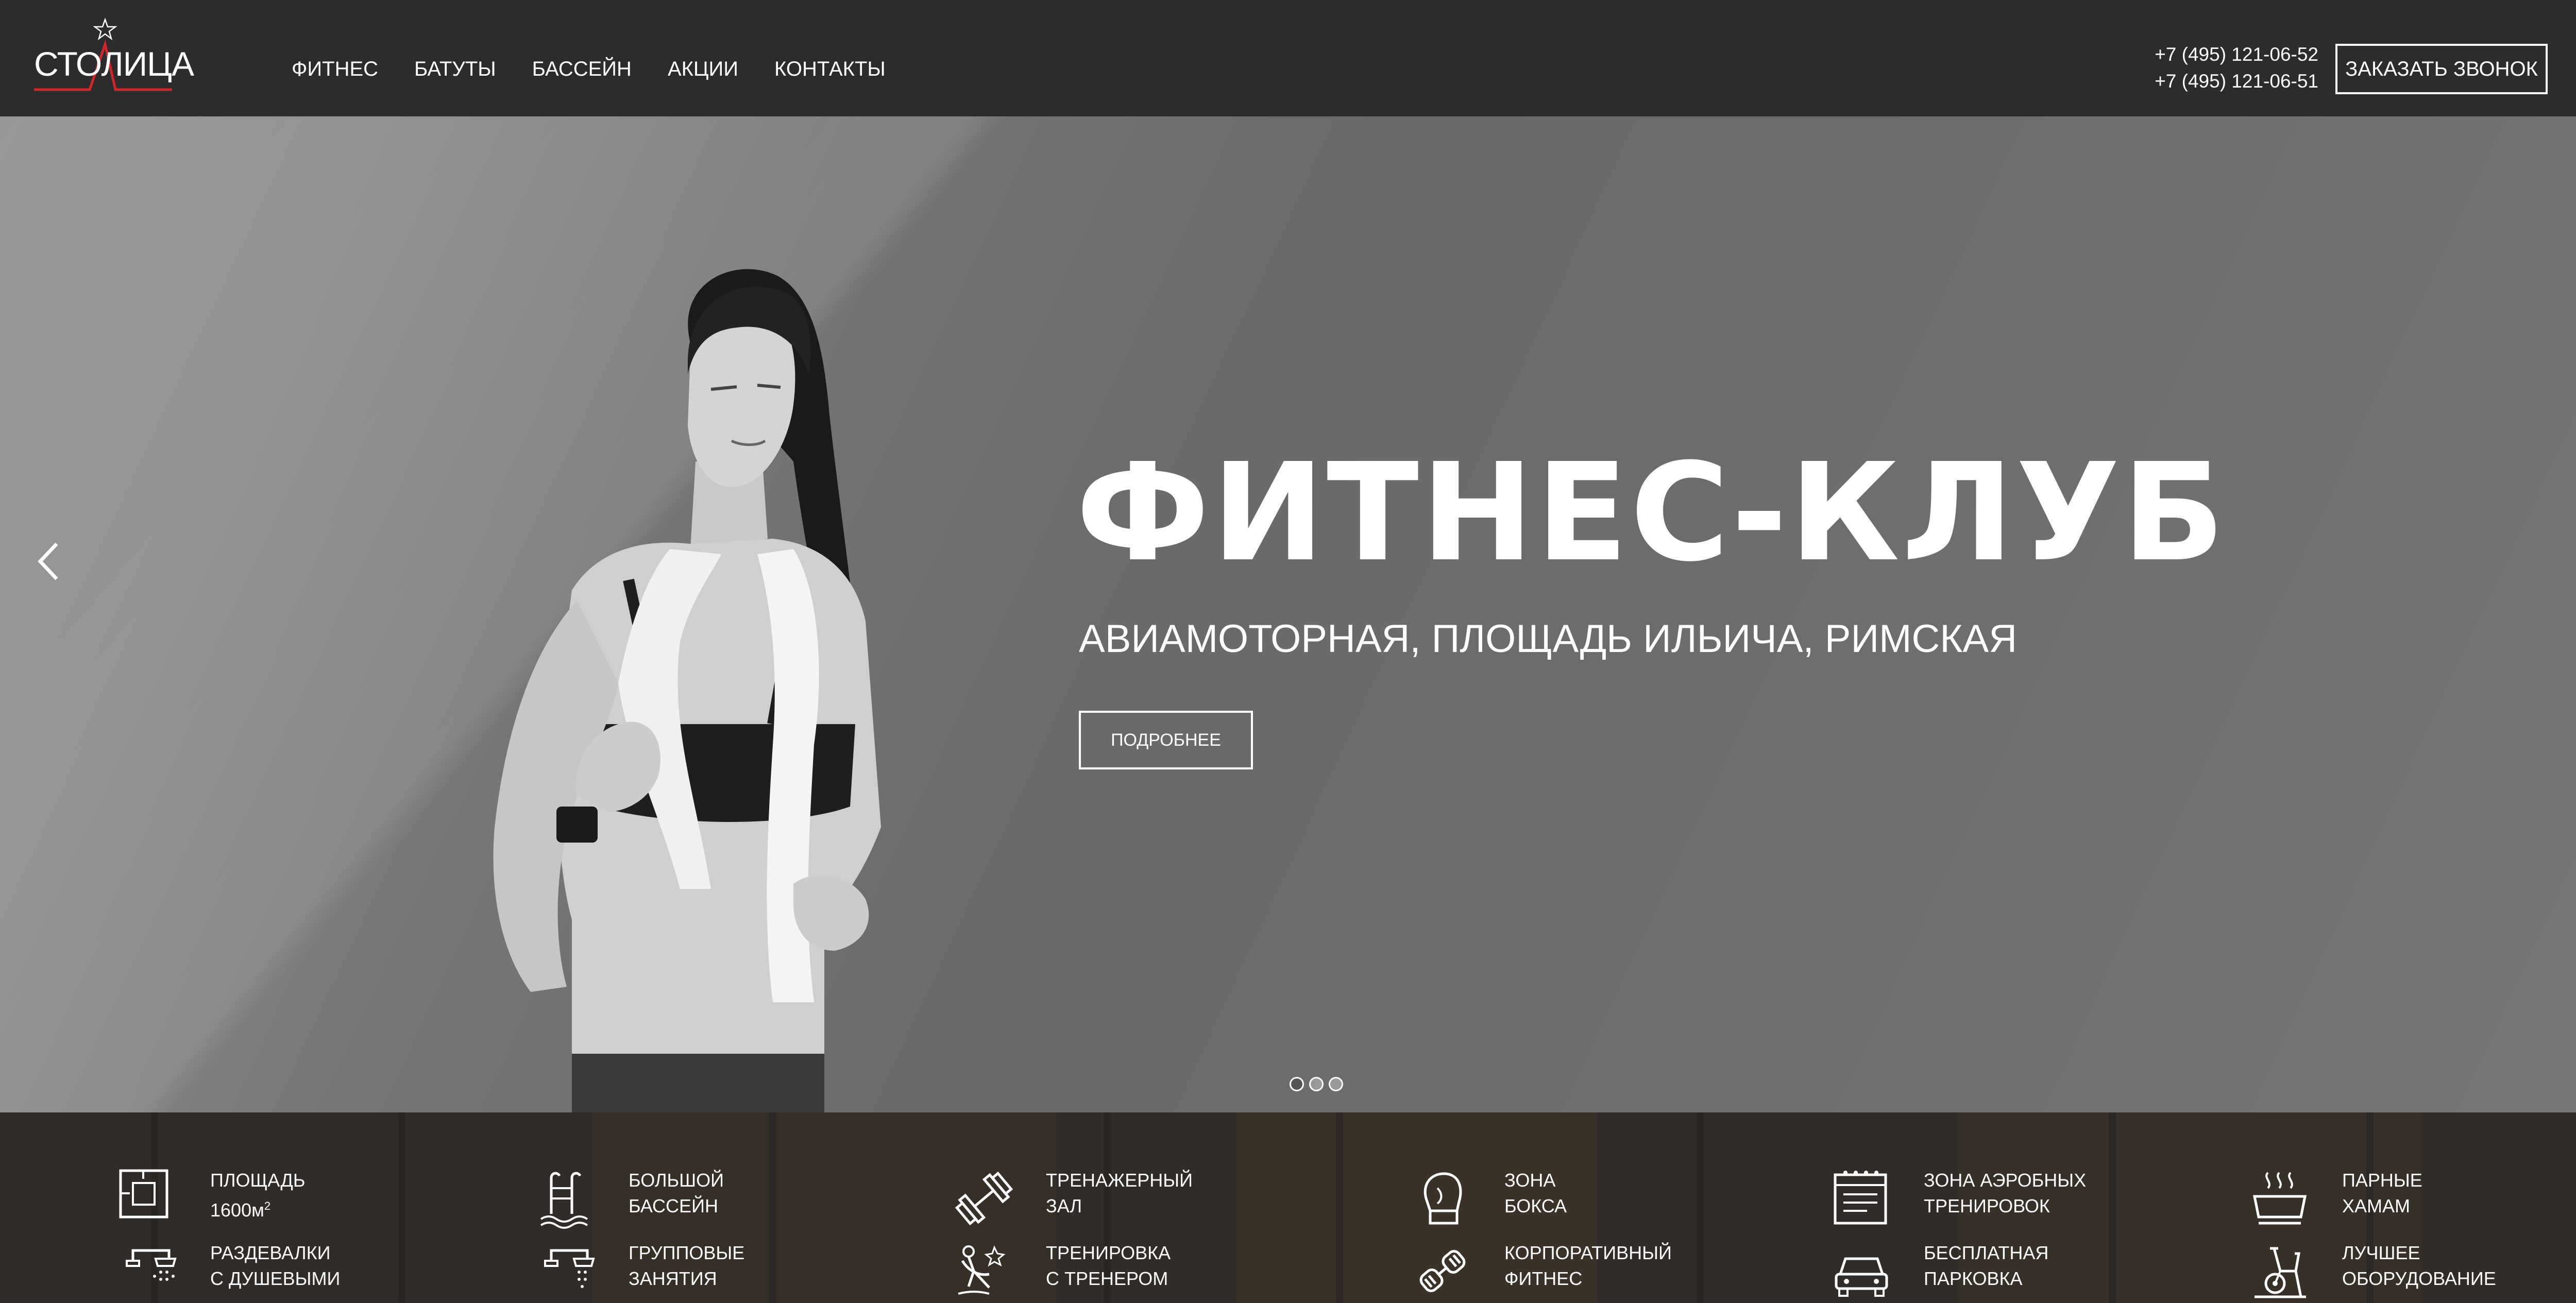  What do you see at coordinates (687, 1265) in the screenshot?
I see `feature-label: ГРУППОВЫЕ ЗАНЯТИЯ` at bounding box center [687, 1265].